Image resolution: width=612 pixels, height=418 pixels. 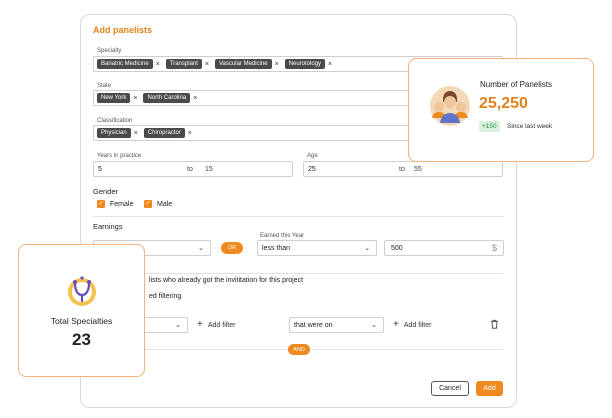 What do you see at coordinates (165, 204) in the screenshot?
I see `gender-male-label: Male` at bounding box center [165, 204].